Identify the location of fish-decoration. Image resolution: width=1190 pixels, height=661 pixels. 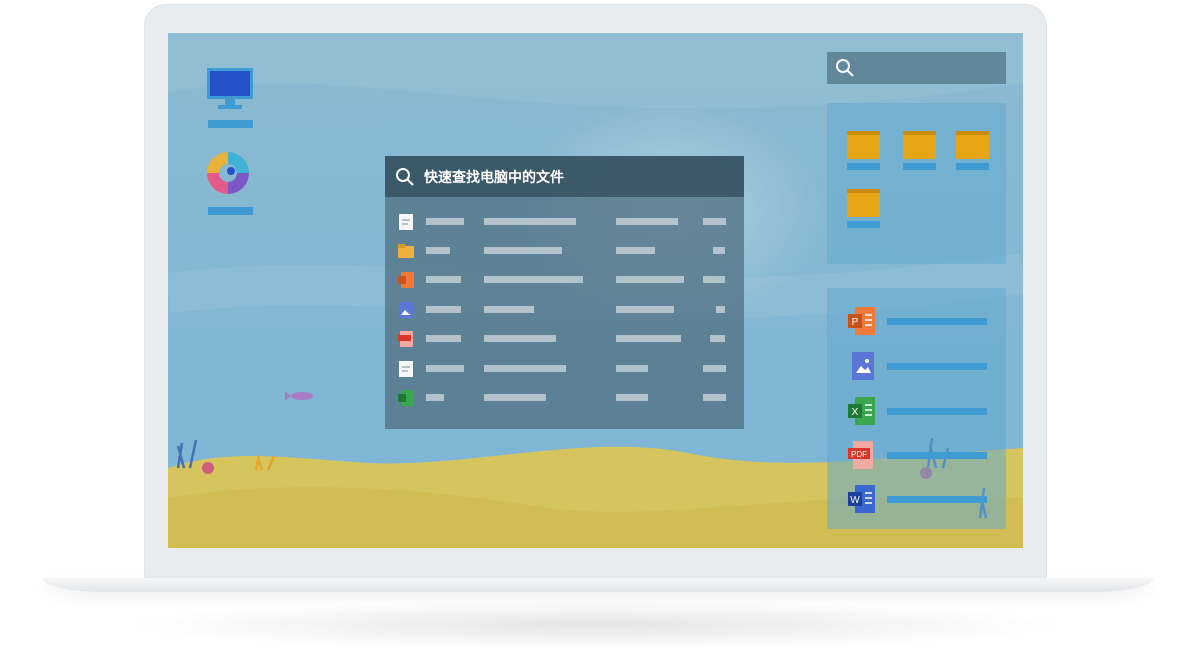
(299, 396).